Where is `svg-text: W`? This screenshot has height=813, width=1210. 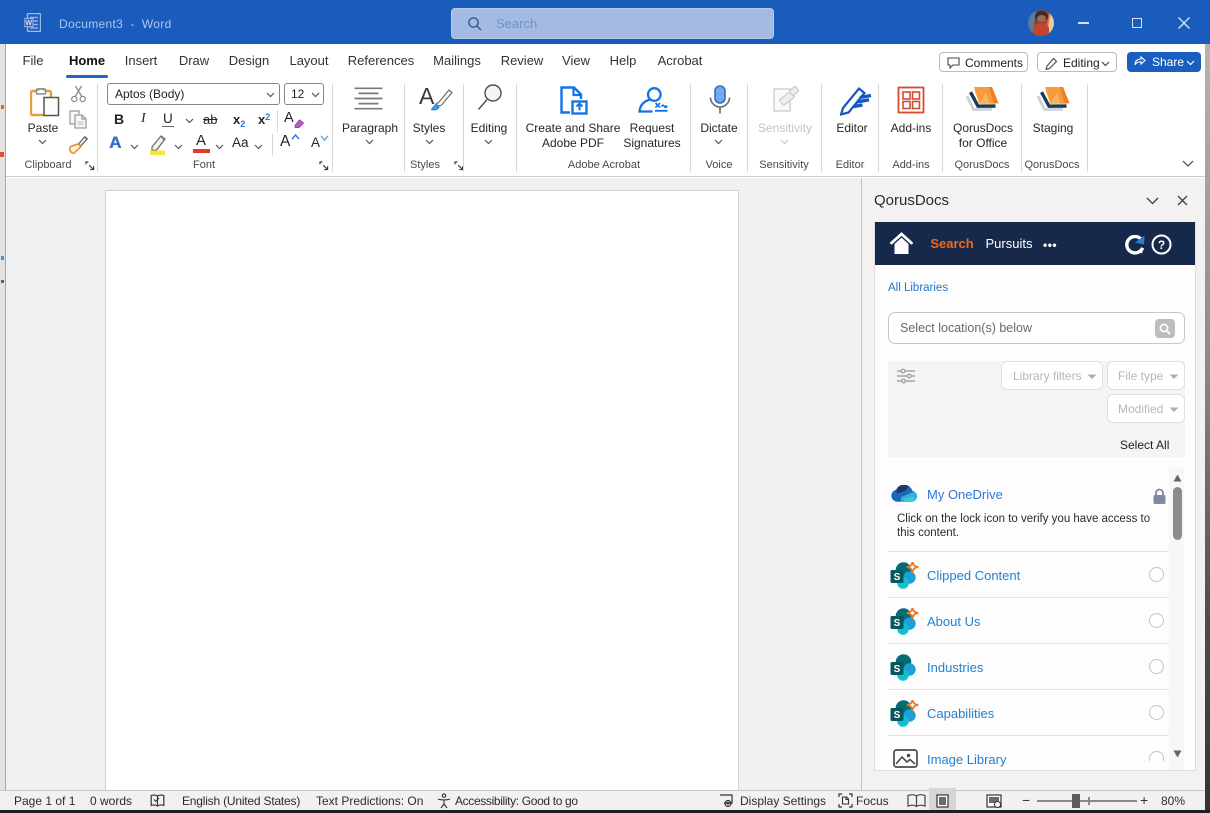 svg-text: W is located at coordinates (29, 22).